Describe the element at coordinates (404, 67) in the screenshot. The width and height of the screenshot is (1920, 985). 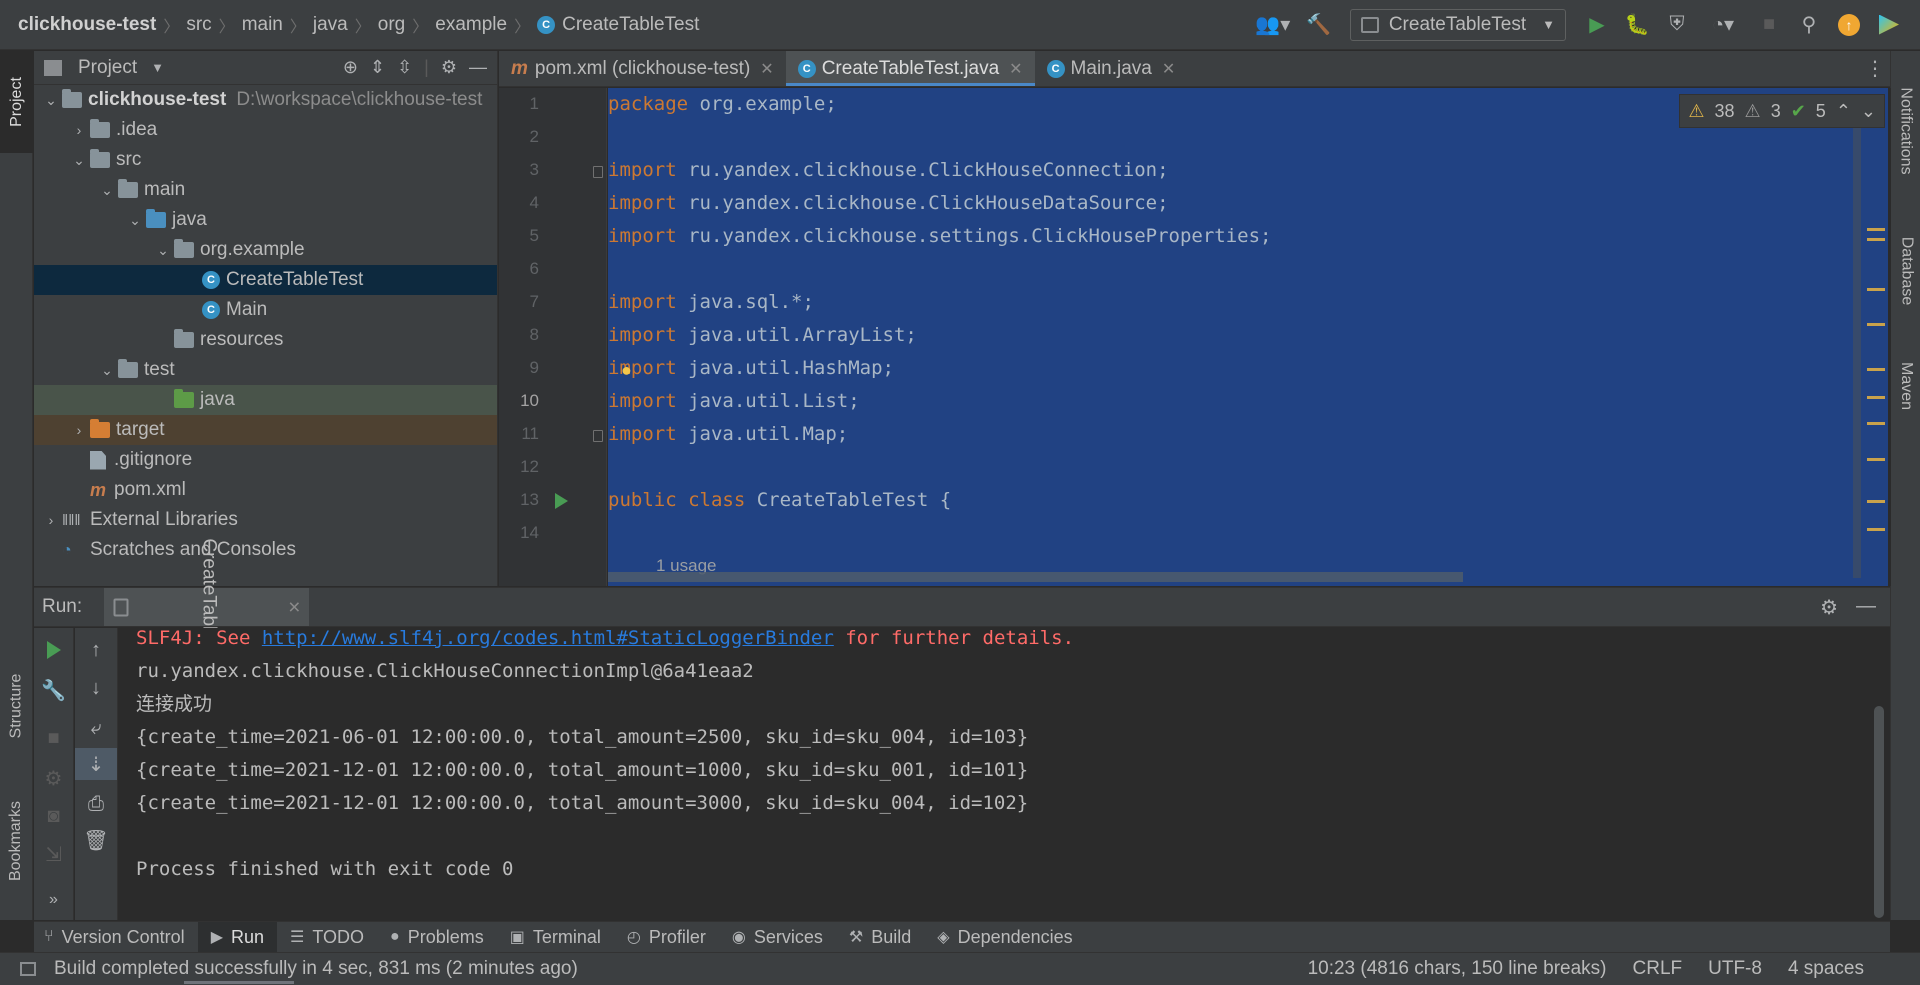
I see `collapse-all-icon: ⇳` at that location.